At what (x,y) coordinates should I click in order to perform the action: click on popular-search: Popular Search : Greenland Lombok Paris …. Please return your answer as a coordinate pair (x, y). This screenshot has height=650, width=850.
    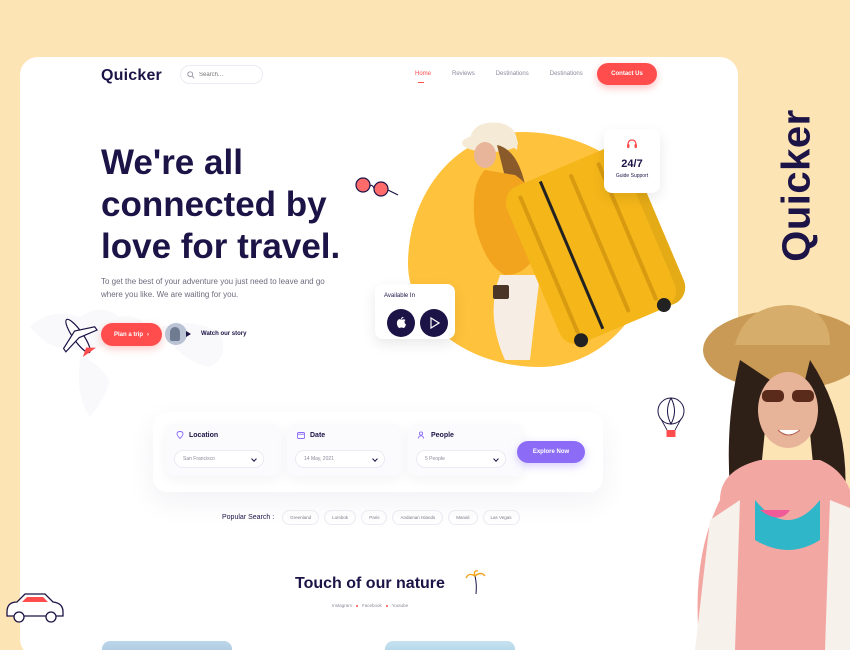
    Looking at the image, I should click on (371, 517).